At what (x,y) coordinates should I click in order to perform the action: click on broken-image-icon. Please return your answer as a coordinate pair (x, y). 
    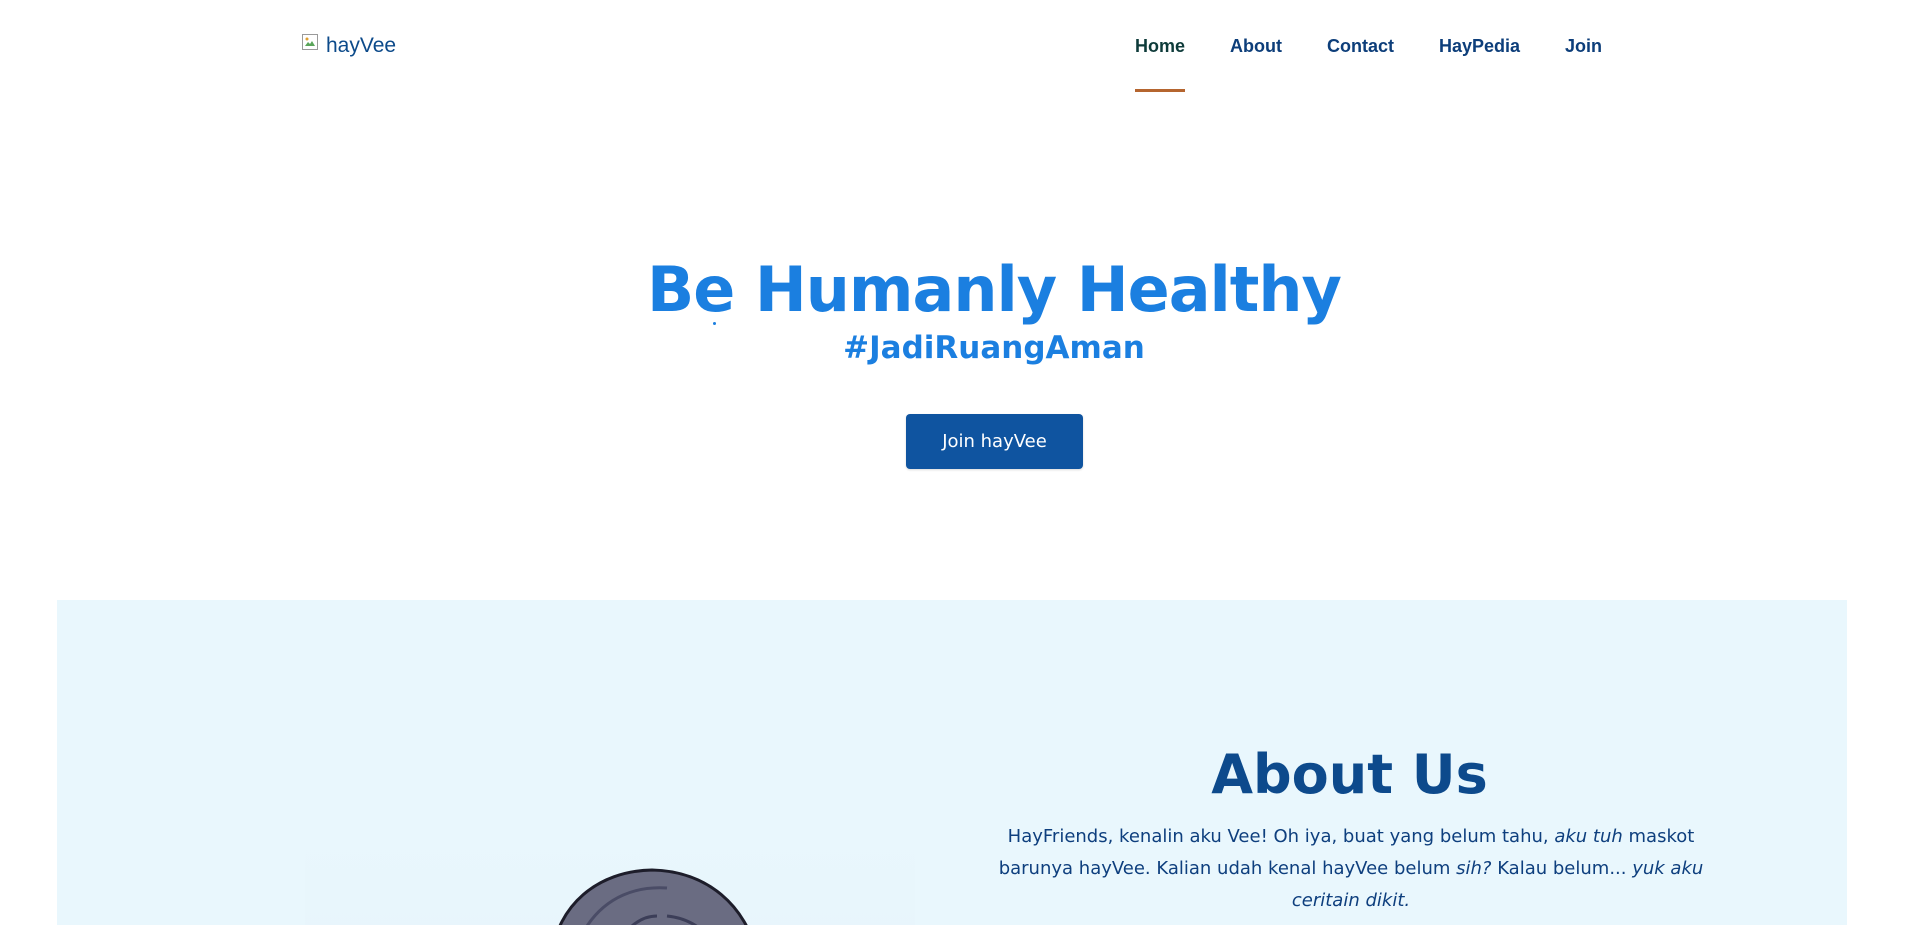
    Looking at the image, I should click on (310, 42).